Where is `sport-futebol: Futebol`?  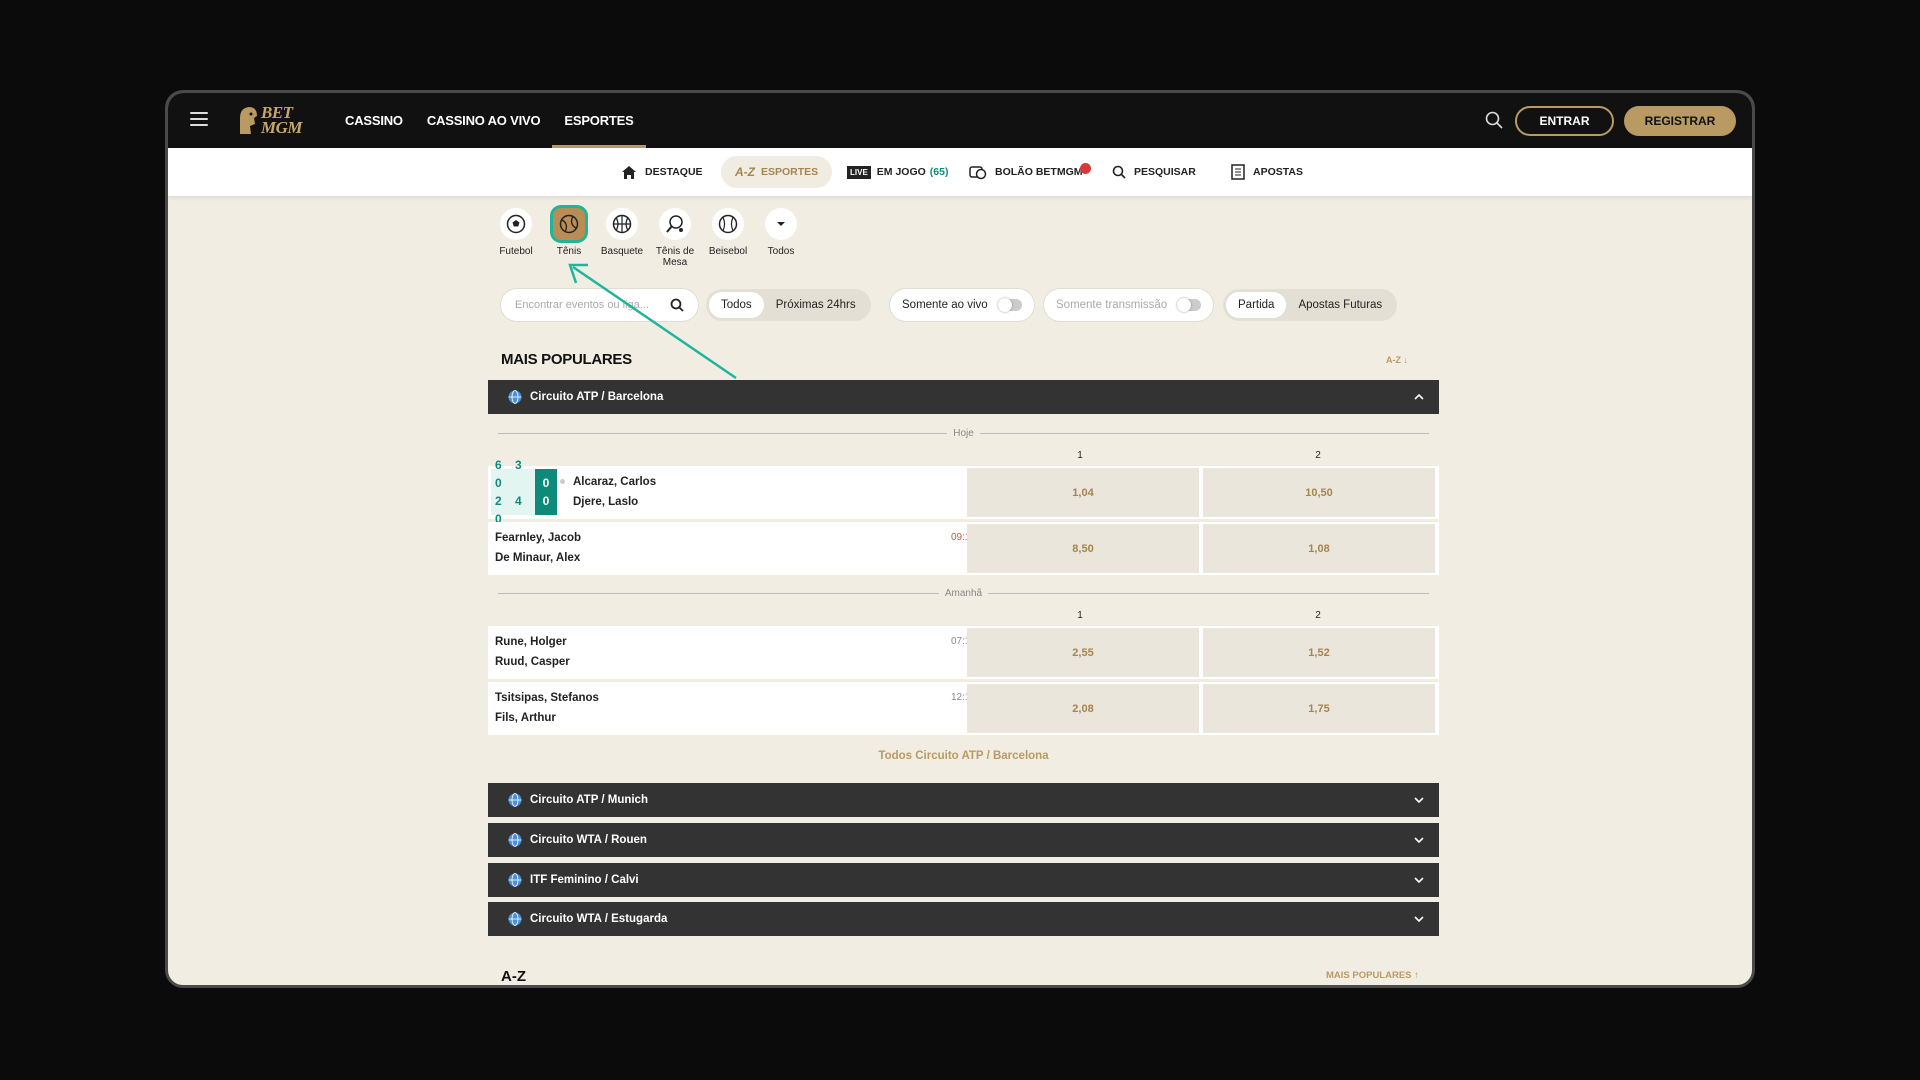 sport-futebol: Futebol is located at coordinates (516, 232).